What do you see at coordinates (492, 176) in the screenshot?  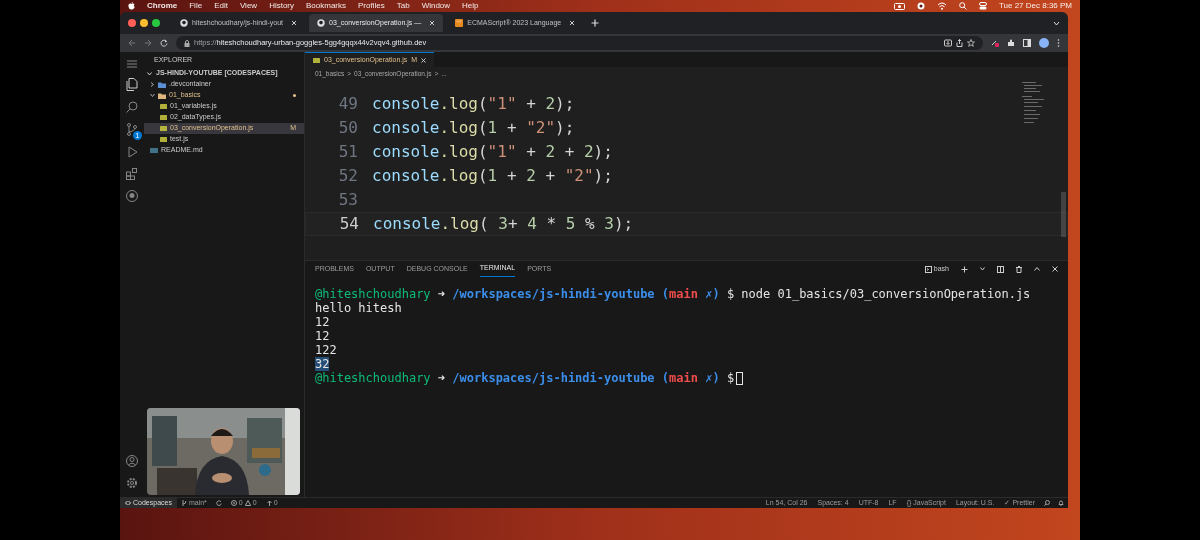 I see `code-line: console.log(1 + 2 + "2");` at bounding box center [492, 176].